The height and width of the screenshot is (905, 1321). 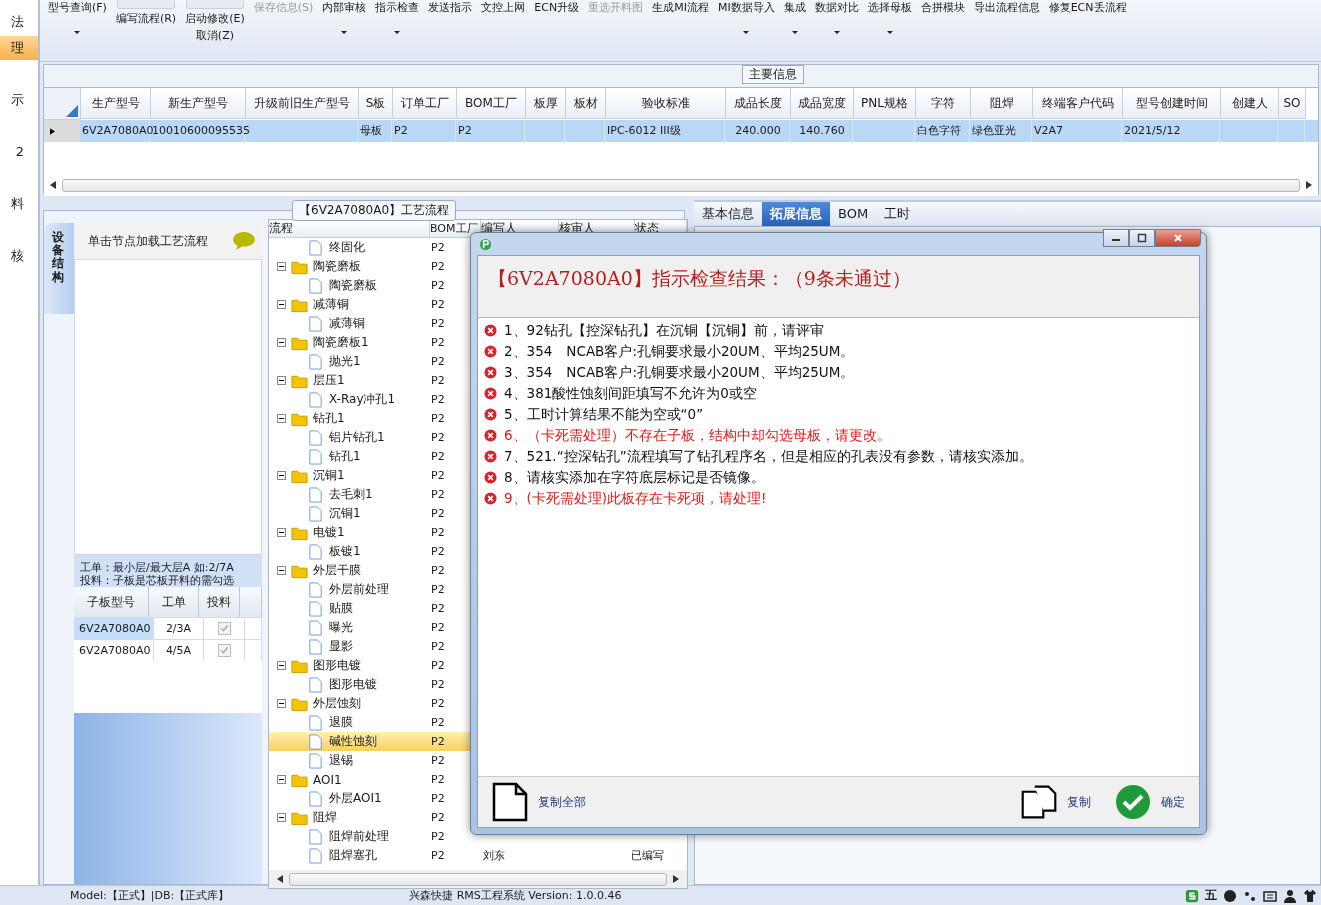 I want to click on tree-node-label: 陶瓷磨板1, so click(x=341, y=342).